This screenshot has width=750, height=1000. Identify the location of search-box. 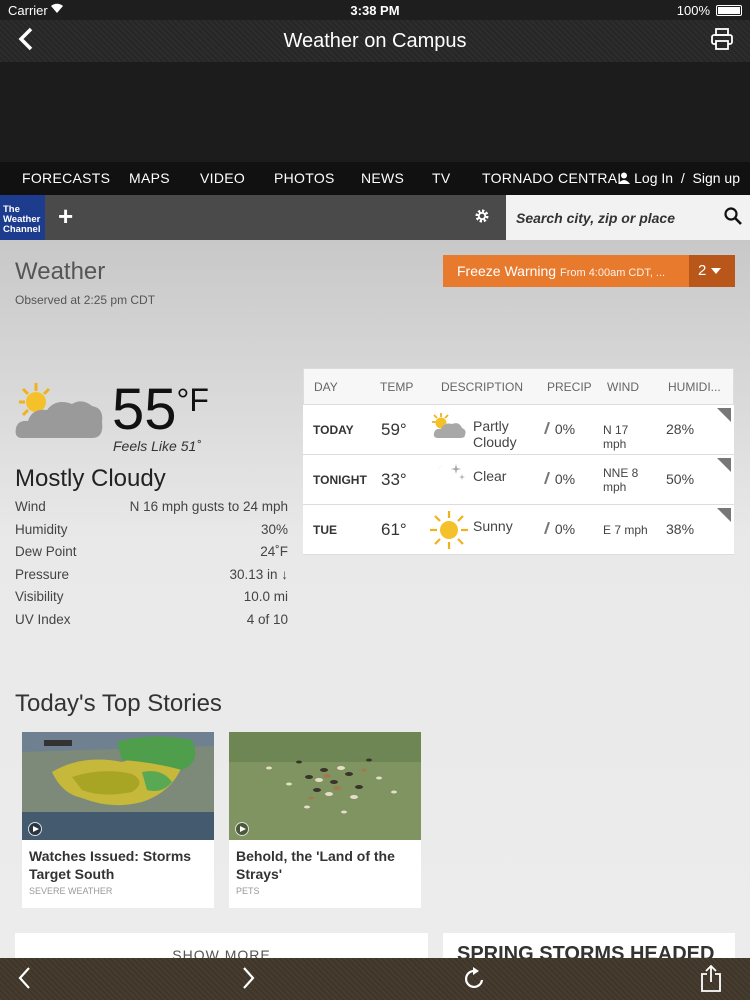
(628, 217).